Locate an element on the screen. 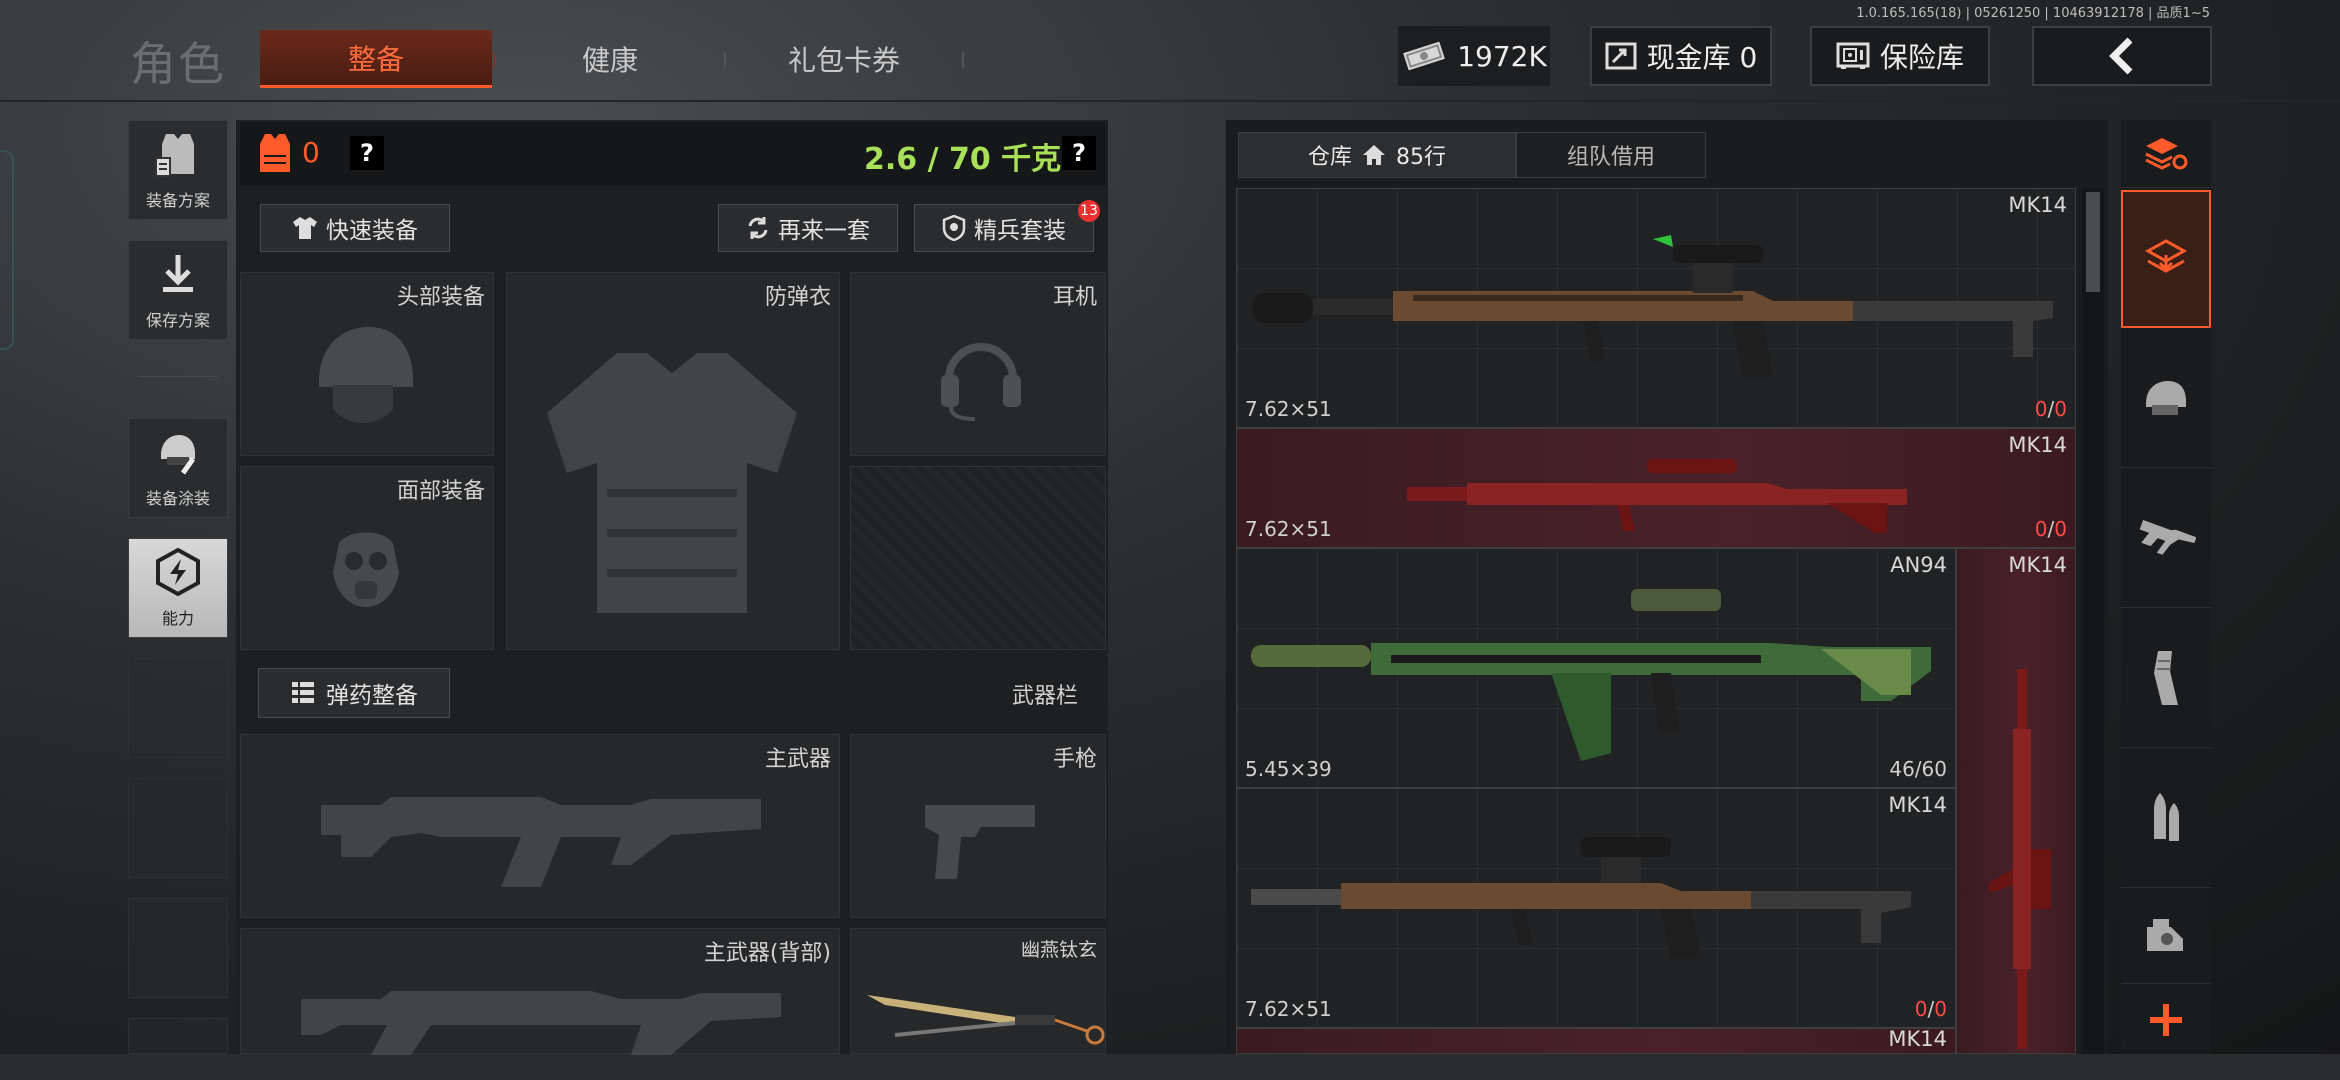 This screenshot has height=1080, width=2340. sidebar-label: 装备涂装 is located at coordinates (177, 498).